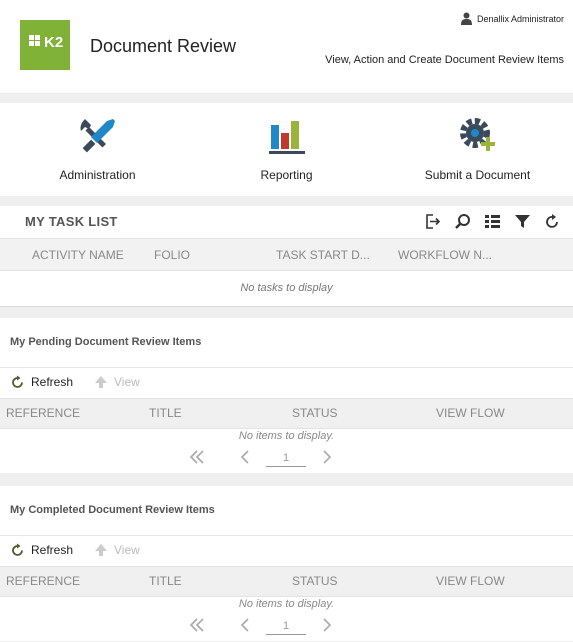 The width and height of the screenshot is (573, 642). I want to click on pending-refresh-label: Refresh, so click(52, 382).